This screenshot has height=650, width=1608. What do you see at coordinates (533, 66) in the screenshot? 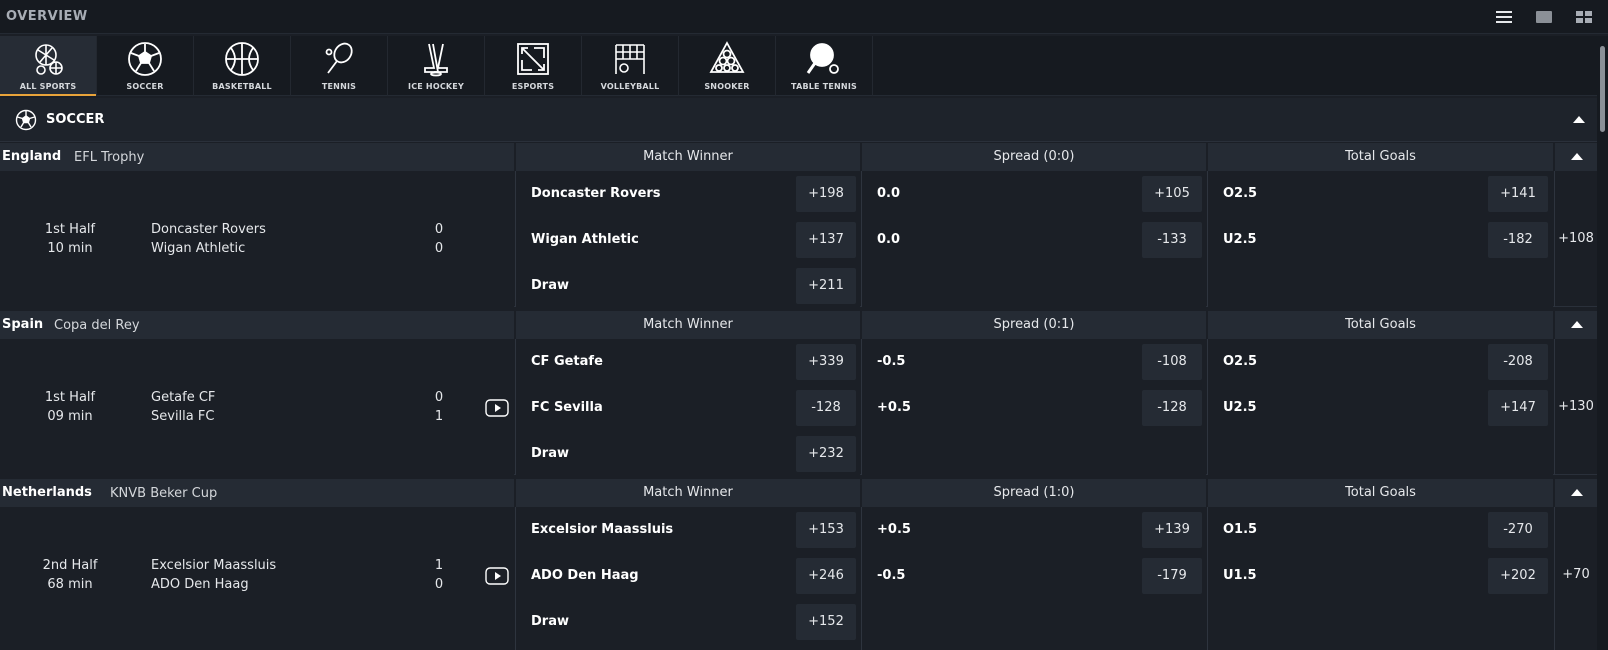
I see `tab-esports: ESPORTS` at bounding box center [533, 66].